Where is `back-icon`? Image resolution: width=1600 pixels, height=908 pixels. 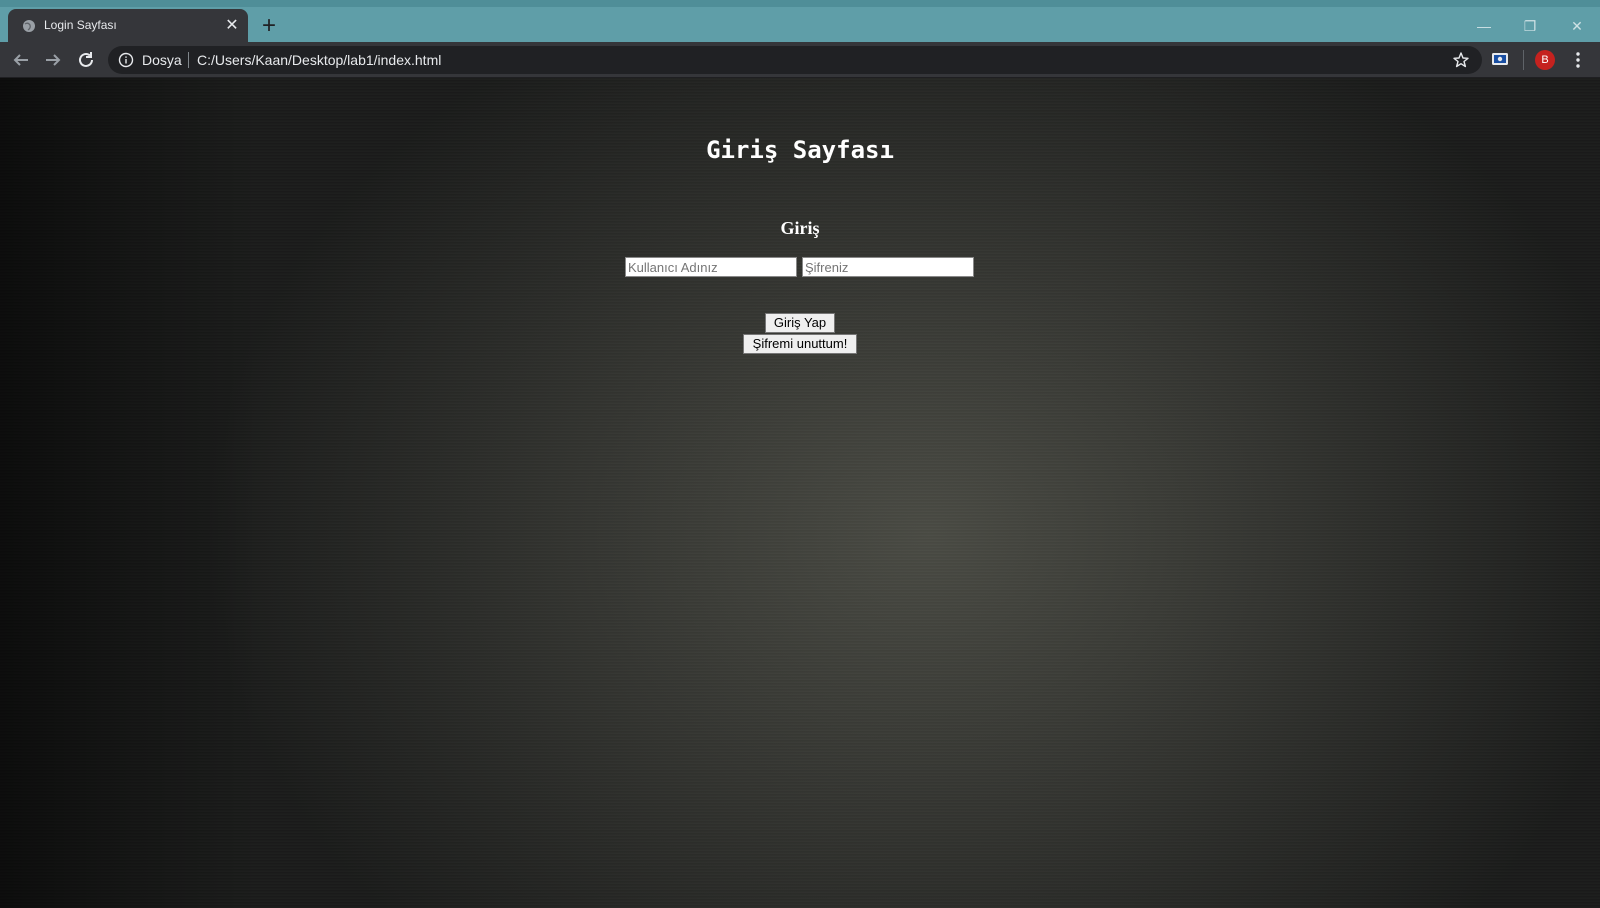
back-icon is located at coordinates (21, 60).